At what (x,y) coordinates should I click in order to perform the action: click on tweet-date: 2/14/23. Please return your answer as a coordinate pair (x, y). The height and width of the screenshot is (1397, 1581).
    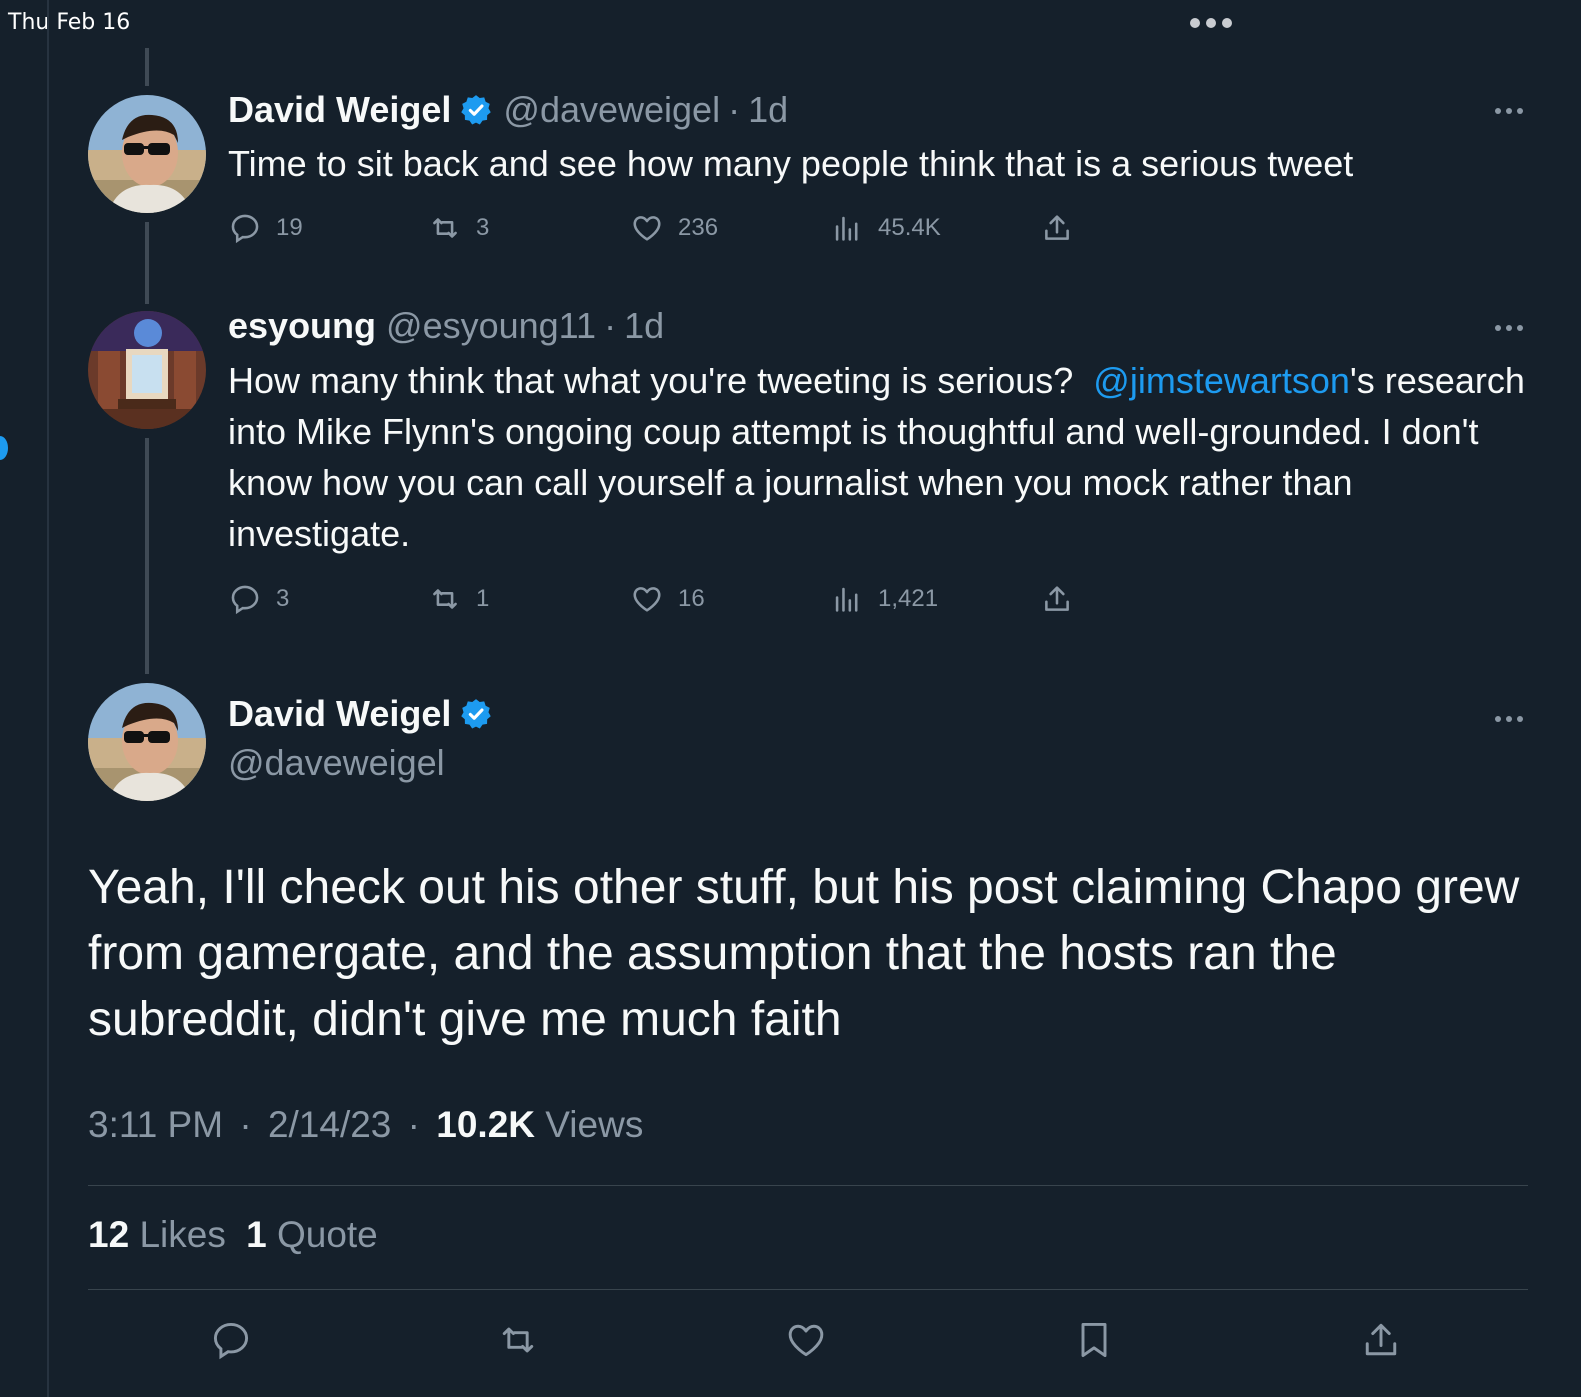
    Looking at the image, I should click on (329, 1124).